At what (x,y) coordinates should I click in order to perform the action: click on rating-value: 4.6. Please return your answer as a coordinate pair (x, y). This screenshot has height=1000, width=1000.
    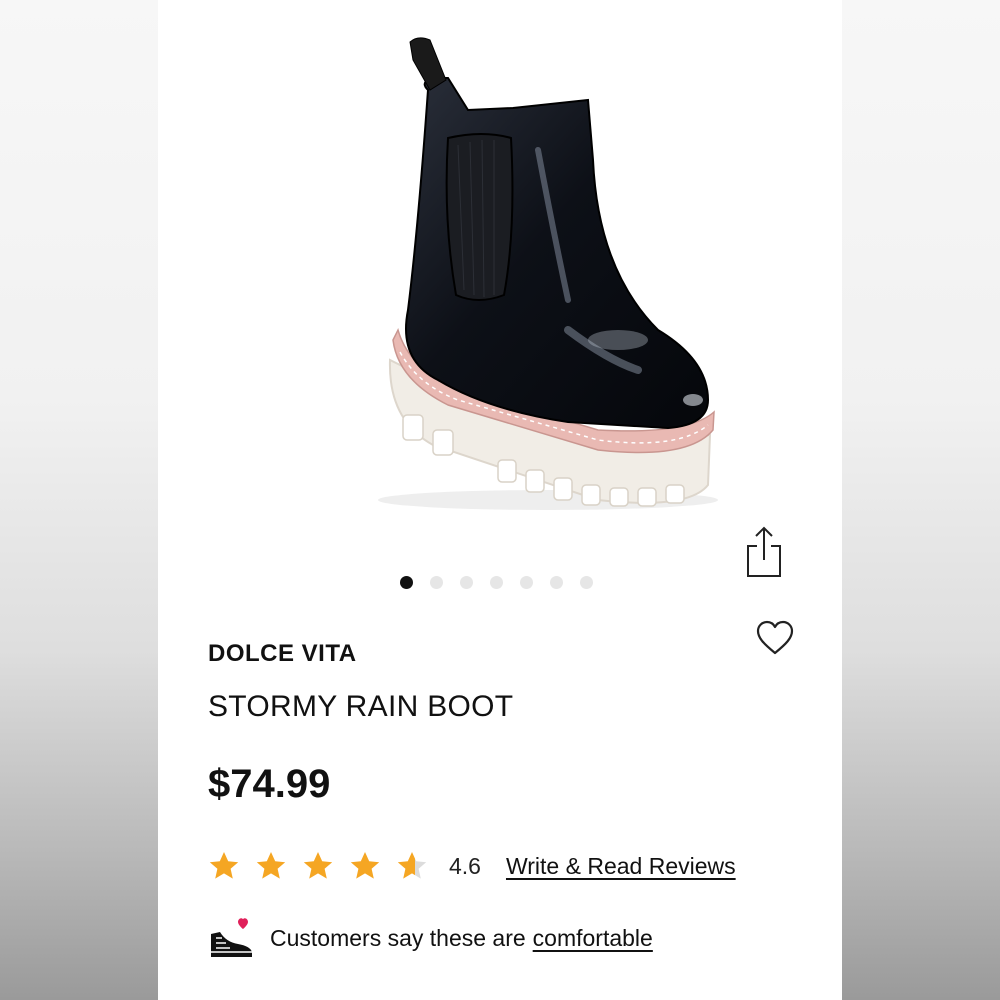
    Looking at the image, I should click on (465, 865).